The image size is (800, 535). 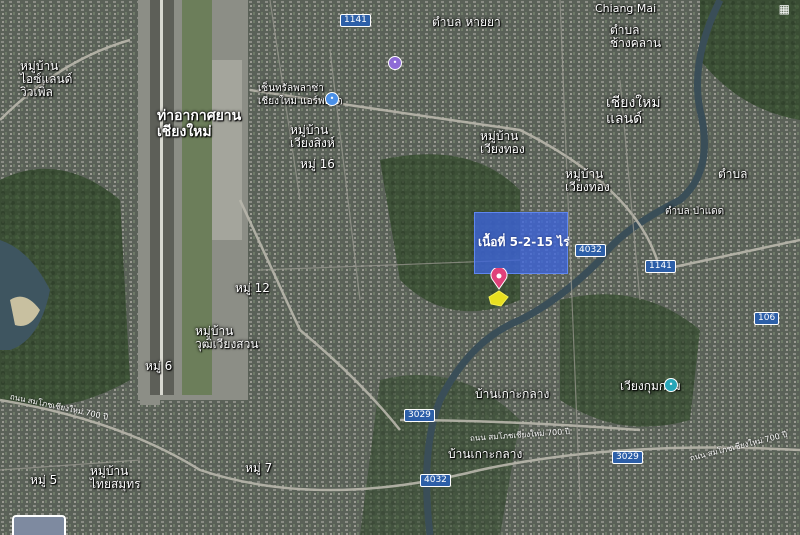 I want to click on village-label-thaisamut: หมู่บ้าน ไทยสมุทร, so click(x=115, y=477).